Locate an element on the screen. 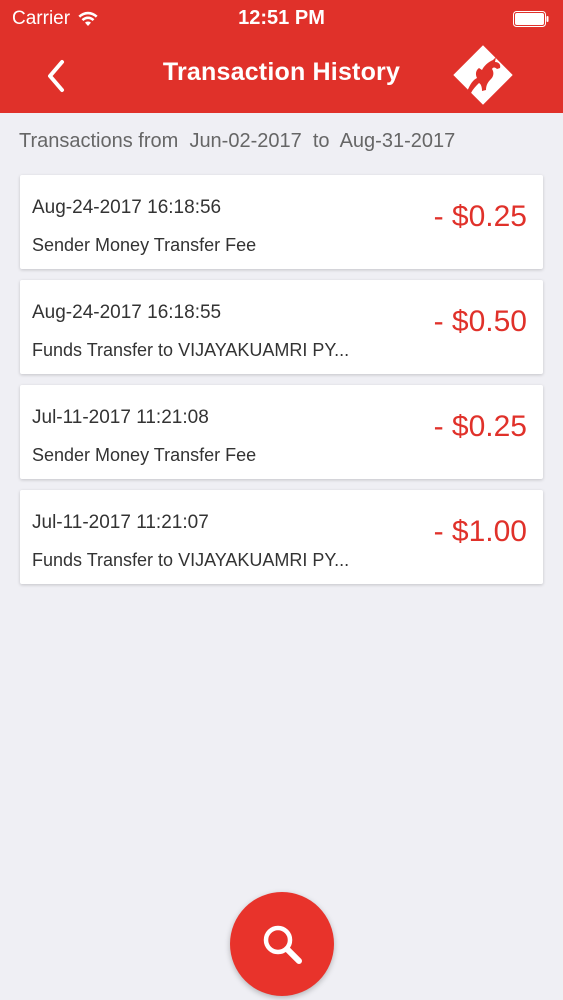 The height and width of the screenshot is (1000, 563). search-icon is located at coordinates (282, 944).